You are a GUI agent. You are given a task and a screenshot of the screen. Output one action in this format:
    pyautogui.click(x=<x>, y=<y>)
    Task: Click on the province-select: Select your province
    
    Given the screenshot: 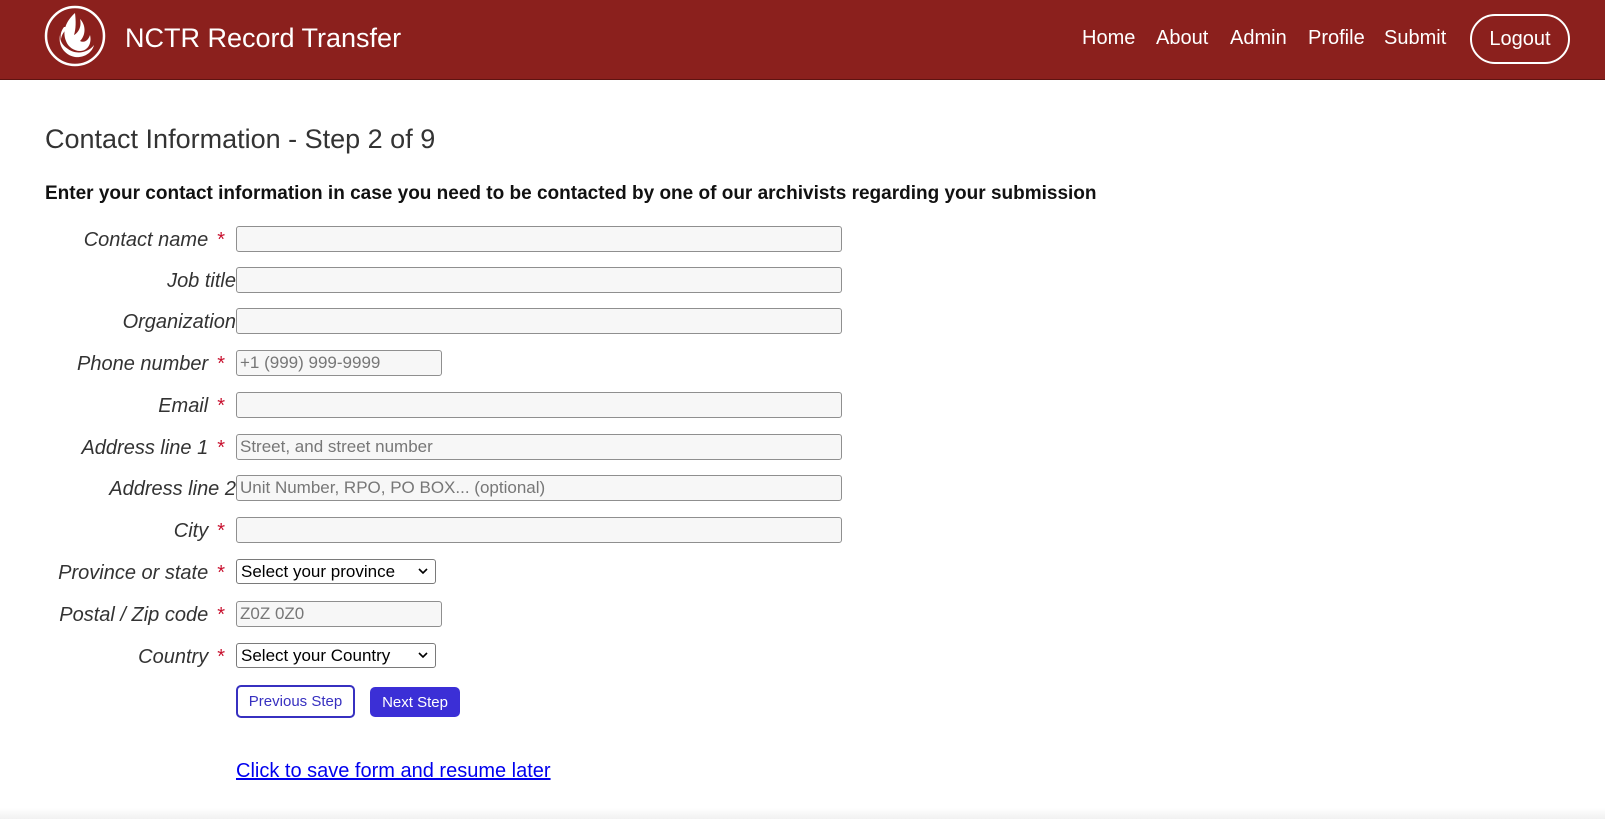 What is the action you would take?
    pyautogui.click(x=336, y=571)
    